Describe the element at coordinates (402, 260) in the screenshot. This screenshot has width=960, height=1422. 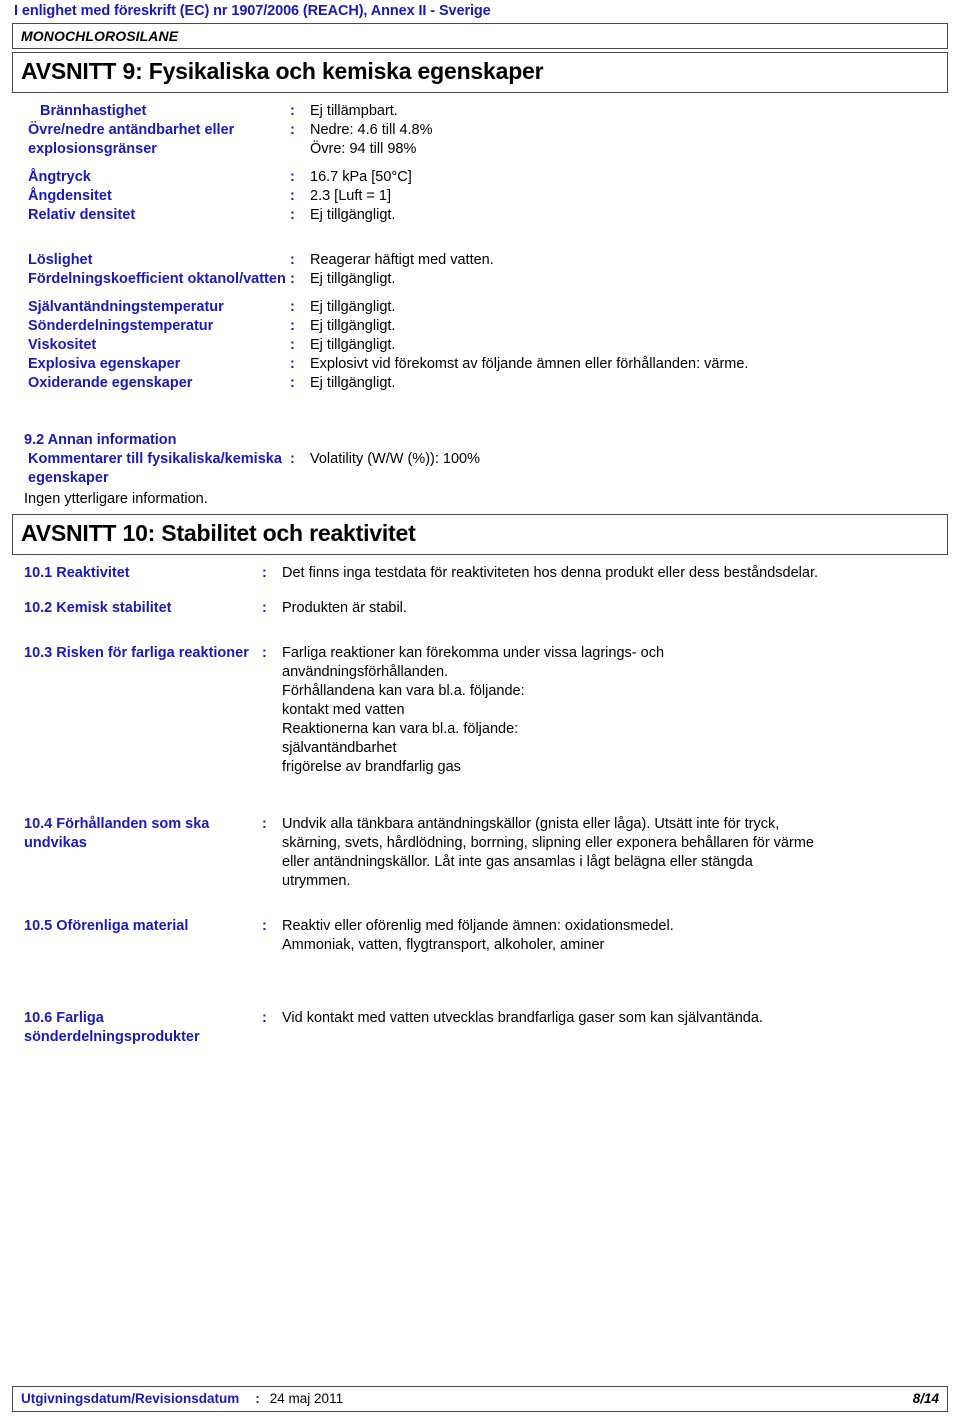
I see `property-value: Reagerar häftigt med vatten.` at that location.